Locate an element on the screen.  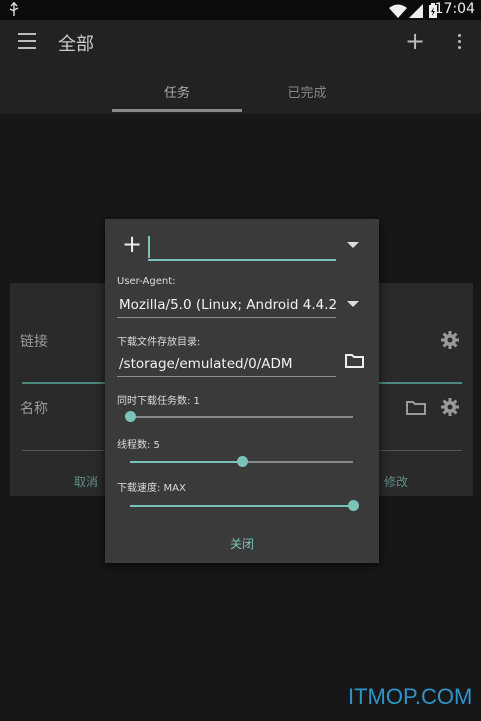
threads-slider is located at coordinates (241, 462).